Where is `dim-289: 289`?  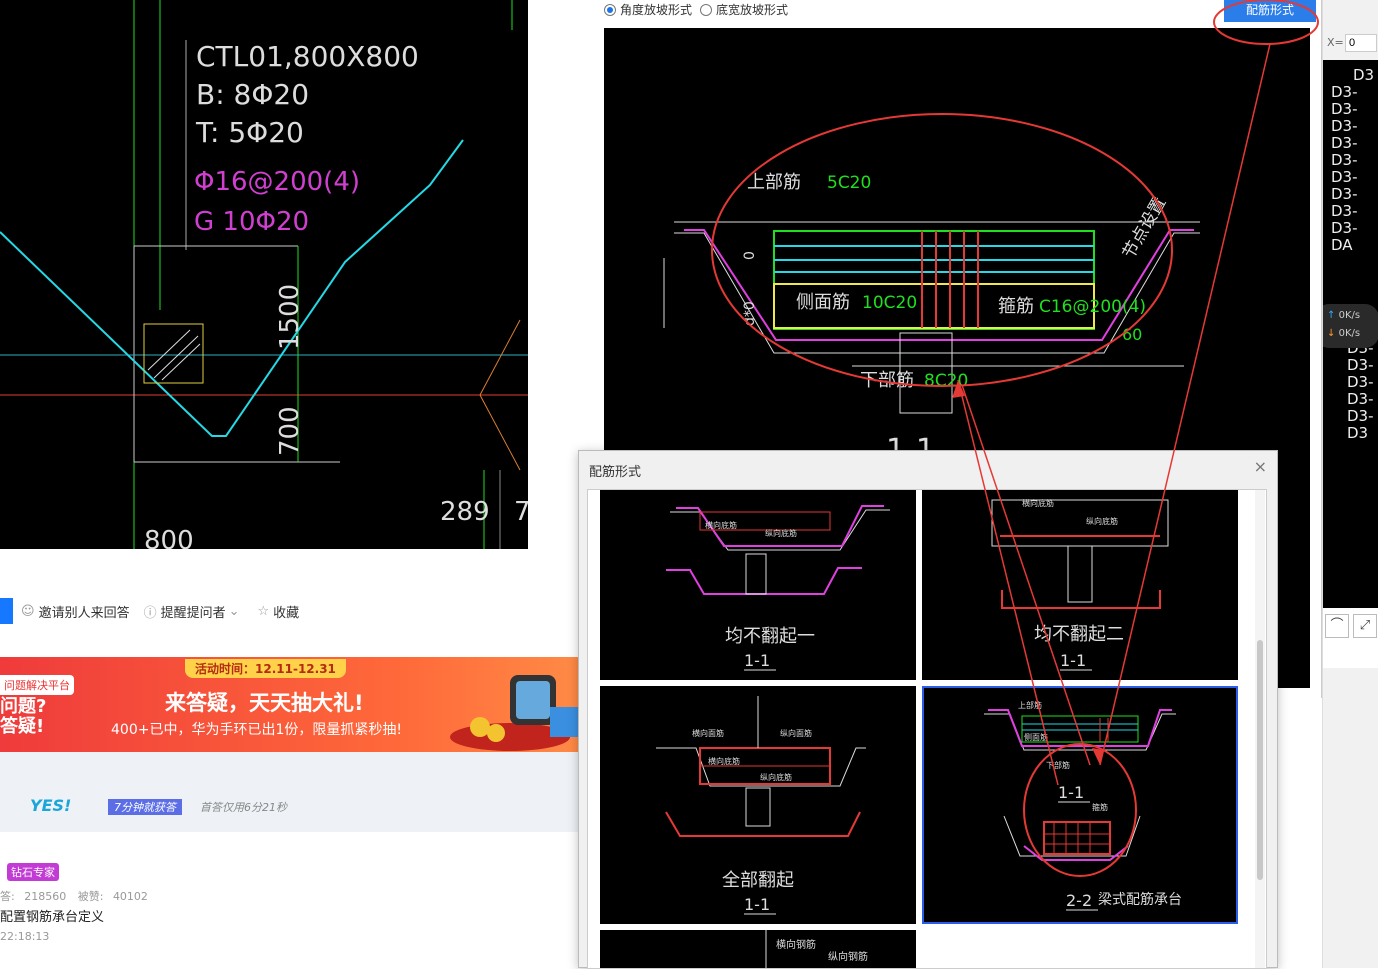 dim-289: 289 is located at coordinates (465, 512).